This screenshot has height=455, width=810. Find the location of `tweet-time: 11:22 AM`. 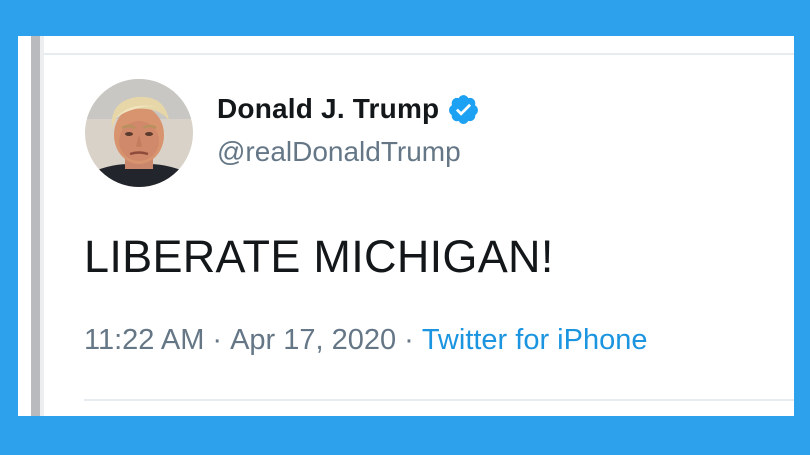

tweet-time: 11:22 AM is located at coordinates (144, 340).